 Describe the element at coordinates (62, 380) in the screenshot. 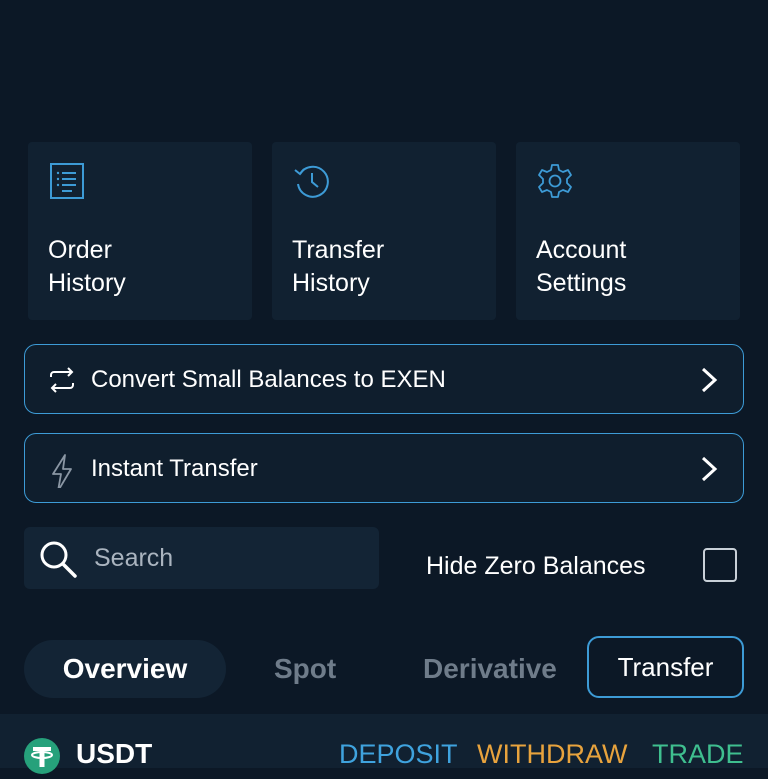

I see `swap-arrows-icon` at that location.